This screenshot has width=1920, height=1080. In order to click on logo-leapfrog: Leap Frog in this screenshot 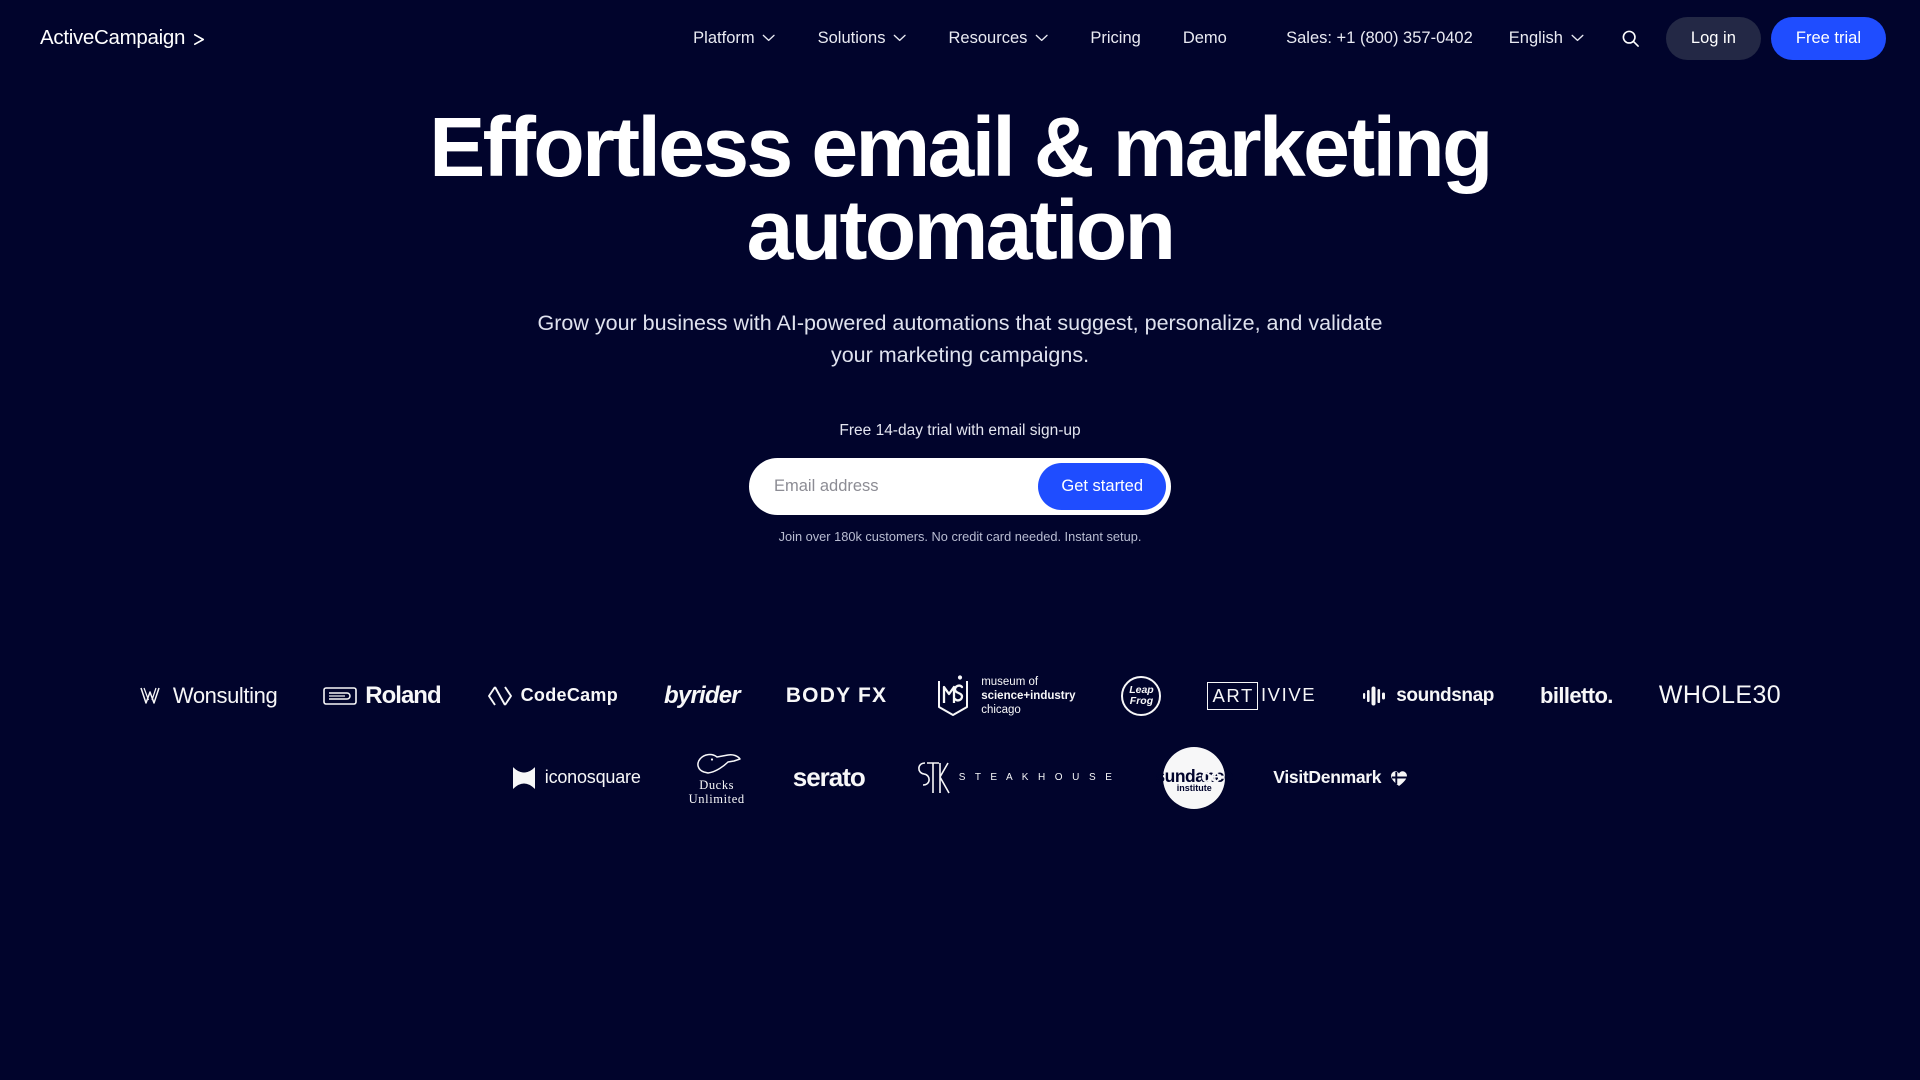, I will do `click(1141, 696)`.